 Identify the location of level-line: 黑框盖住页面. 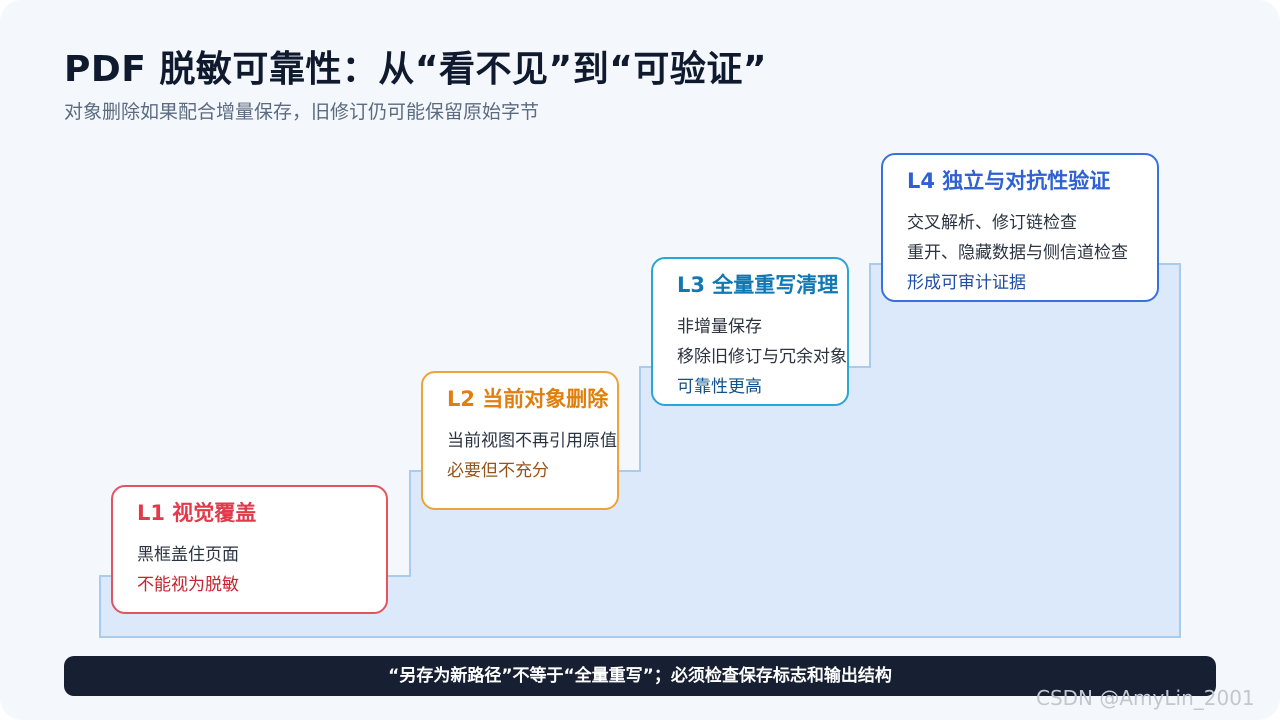
(188, 555).